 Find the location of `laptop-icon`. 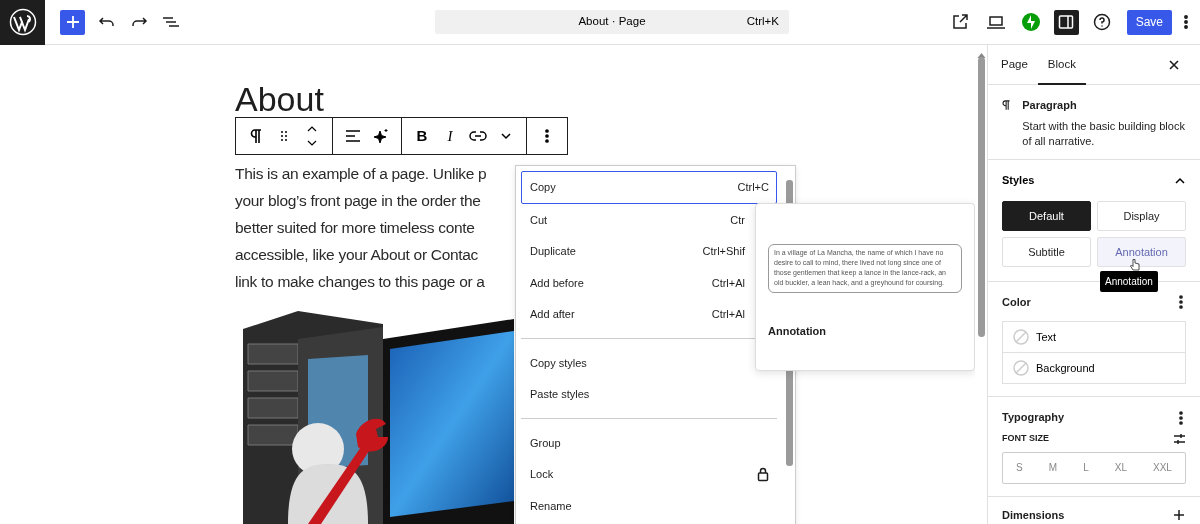

laptop-icon is located at coordinates (995, 22).